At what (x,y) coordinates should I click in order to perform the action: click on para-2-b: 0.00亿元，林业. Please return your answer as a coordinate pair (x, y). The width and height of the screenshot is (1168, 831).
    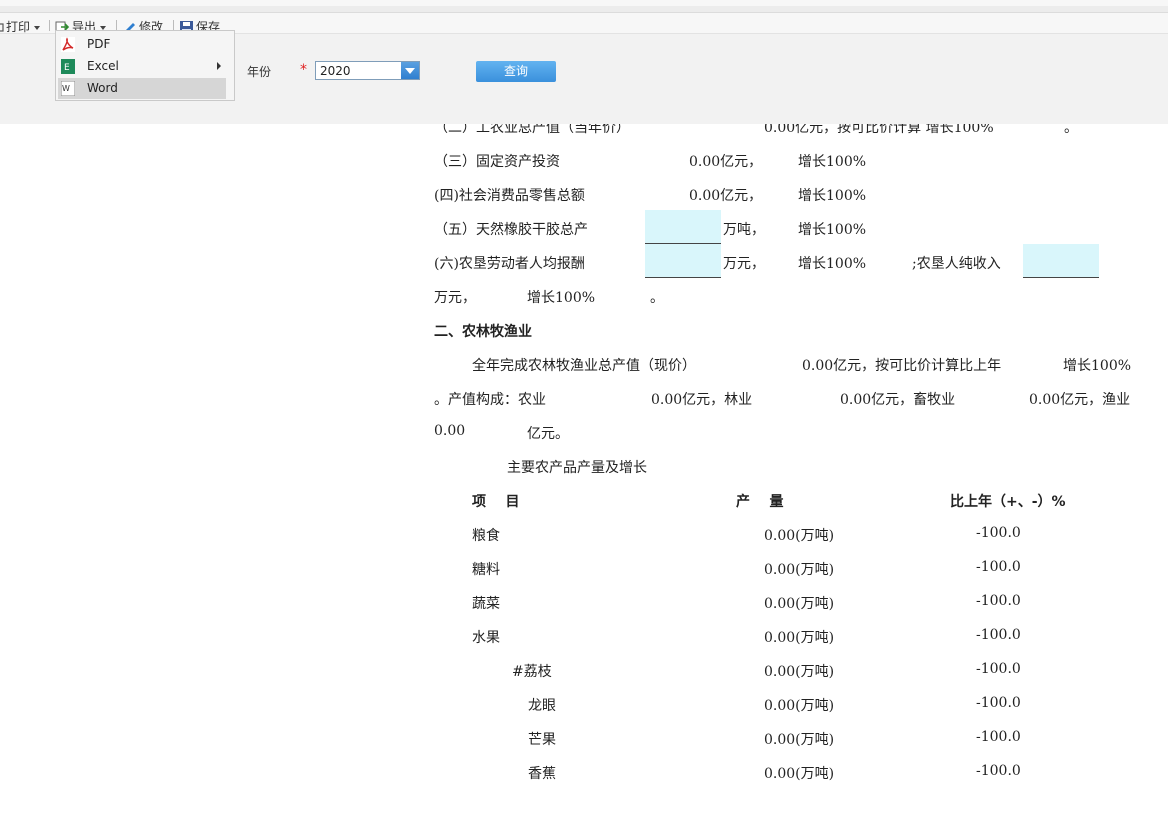
    Looking at the image, I should click on (702, 400).